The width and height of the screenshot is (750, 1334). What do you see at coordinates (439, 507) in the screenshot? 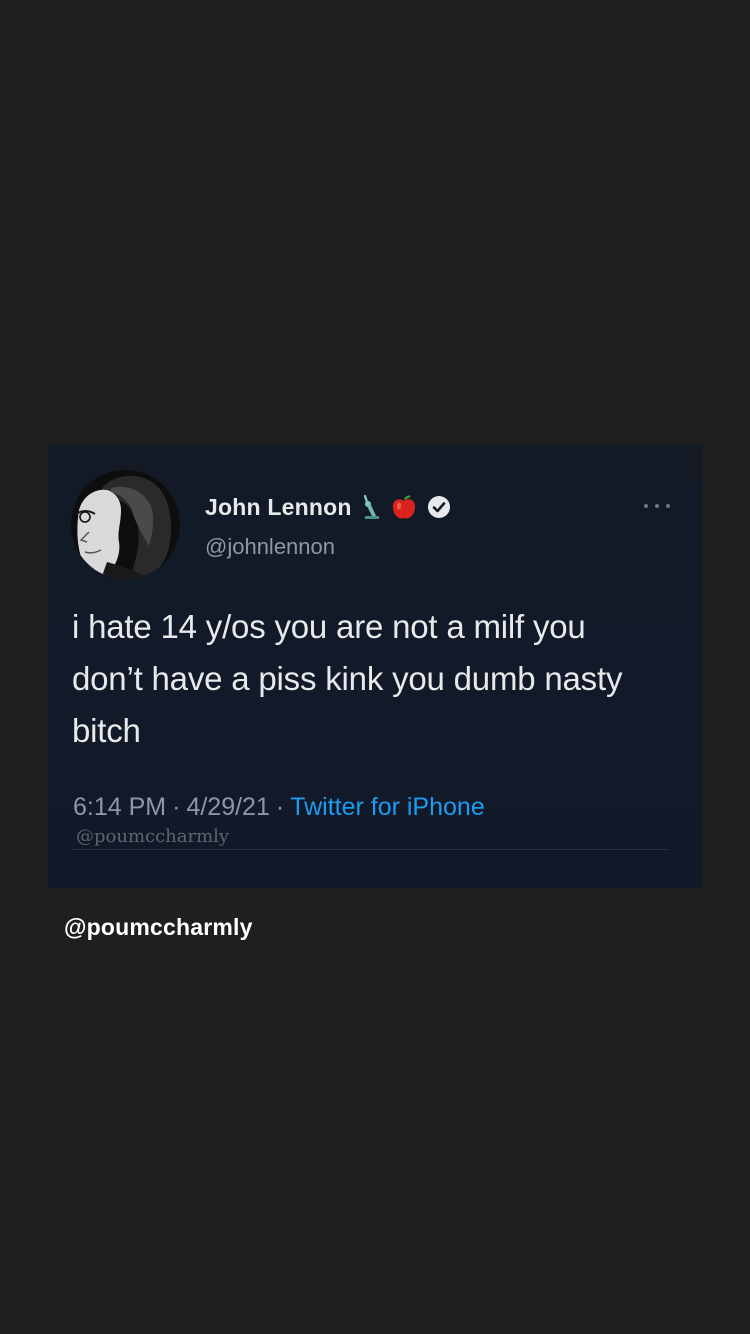
I see `verified-badge-icon` at bounding box center [439, 507].